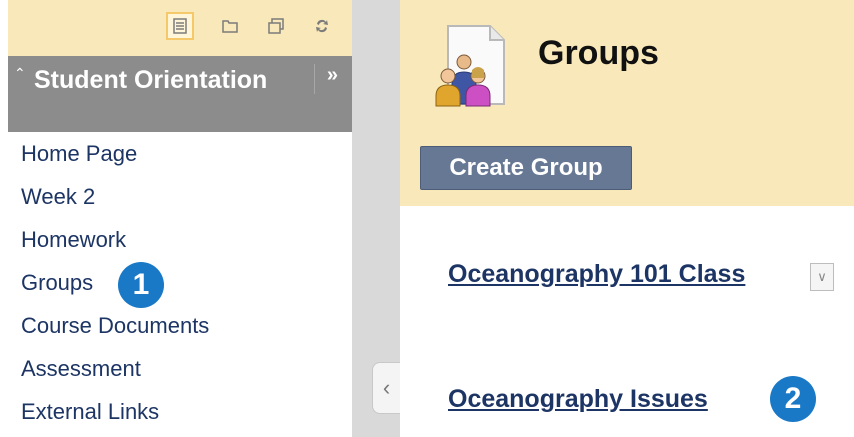 The width and height of the screenshot is (854, 437). I want to click on nav-item-label: Week 2, so click(58, 196).